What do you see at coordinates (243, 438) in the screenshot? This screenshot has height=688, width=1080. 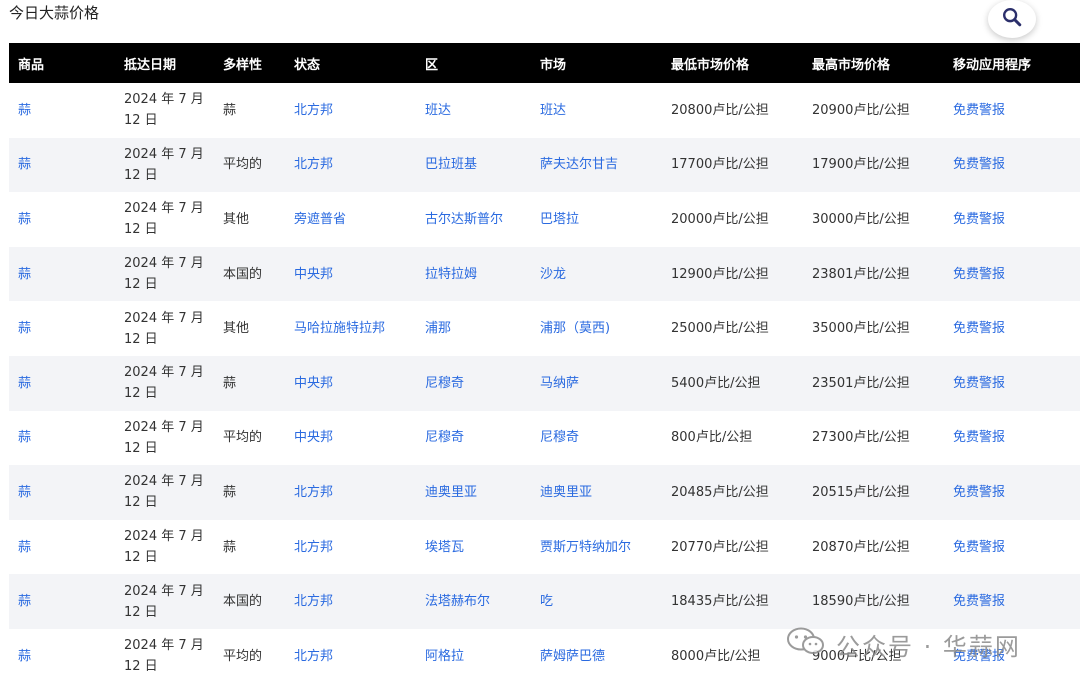 I see `cell-variety: 平均的` at bounding box center [243, 438].